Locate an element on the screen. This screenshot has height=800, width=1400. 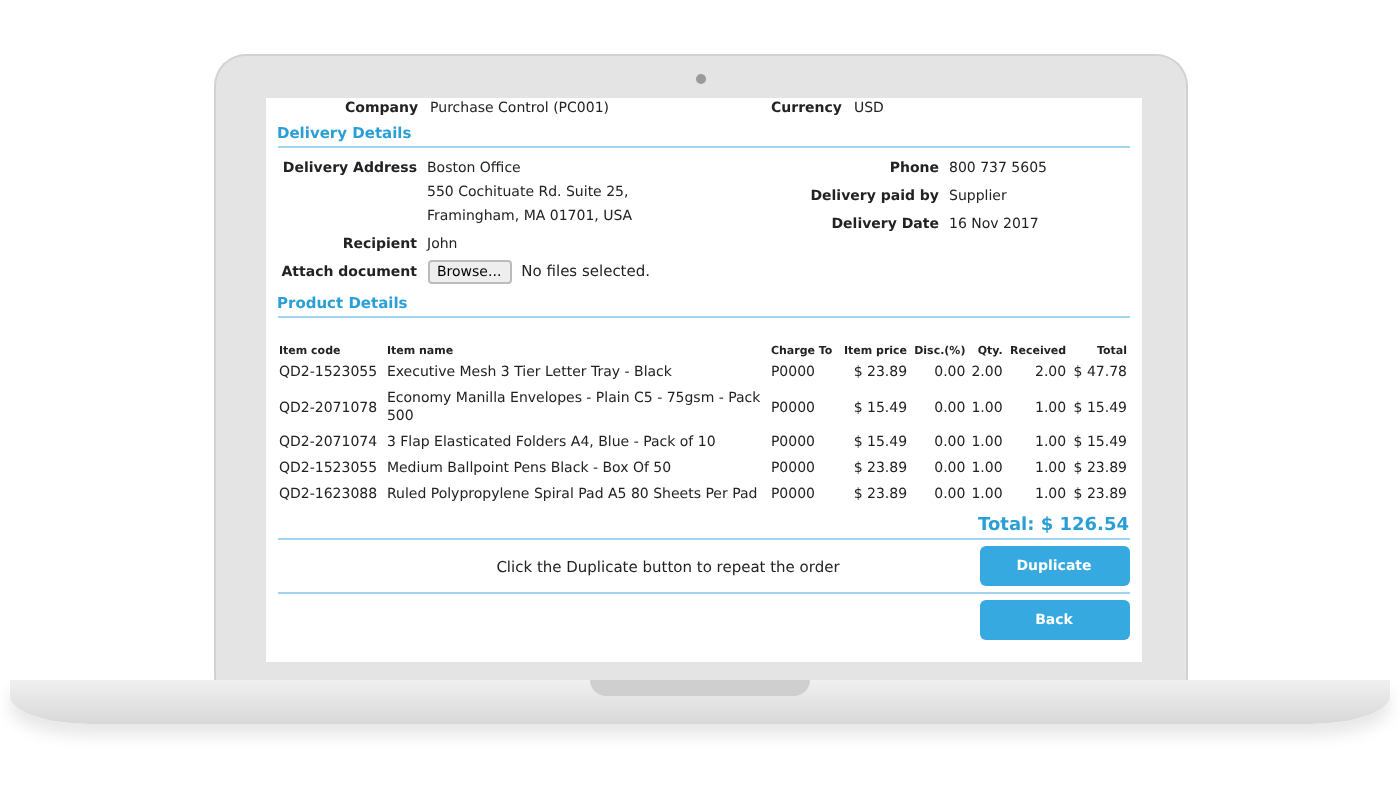
camera-icon is located at coordinates (701, 79).